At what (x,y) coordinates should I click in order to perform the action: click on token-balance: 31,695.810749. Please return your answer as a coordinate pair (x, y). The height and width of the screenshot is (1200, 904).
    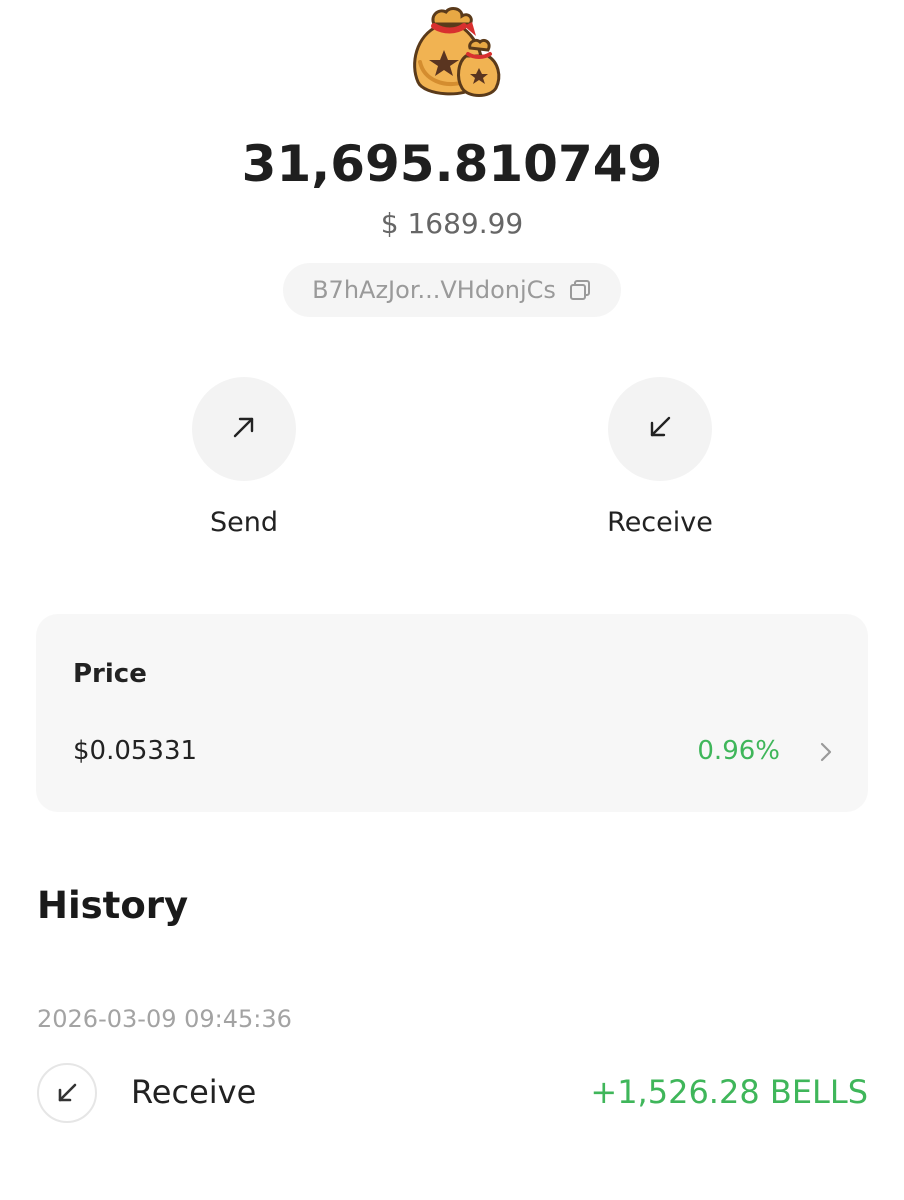
    Looking at the image, I should click on (452, 164).